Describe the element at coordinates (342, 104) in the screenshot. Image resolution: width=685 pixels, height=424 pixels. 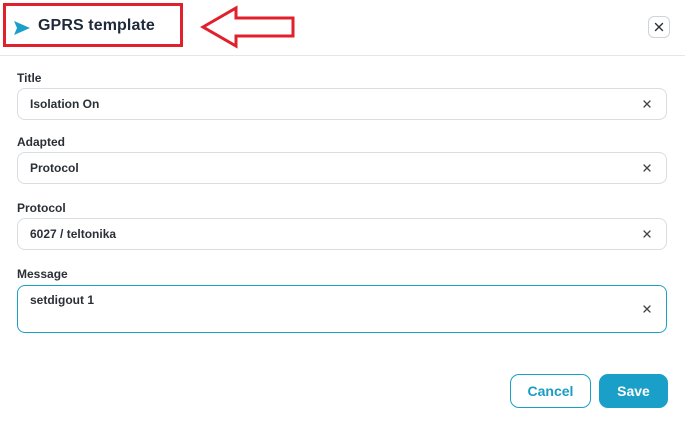
I see `title-field: Isolation On` at that location.